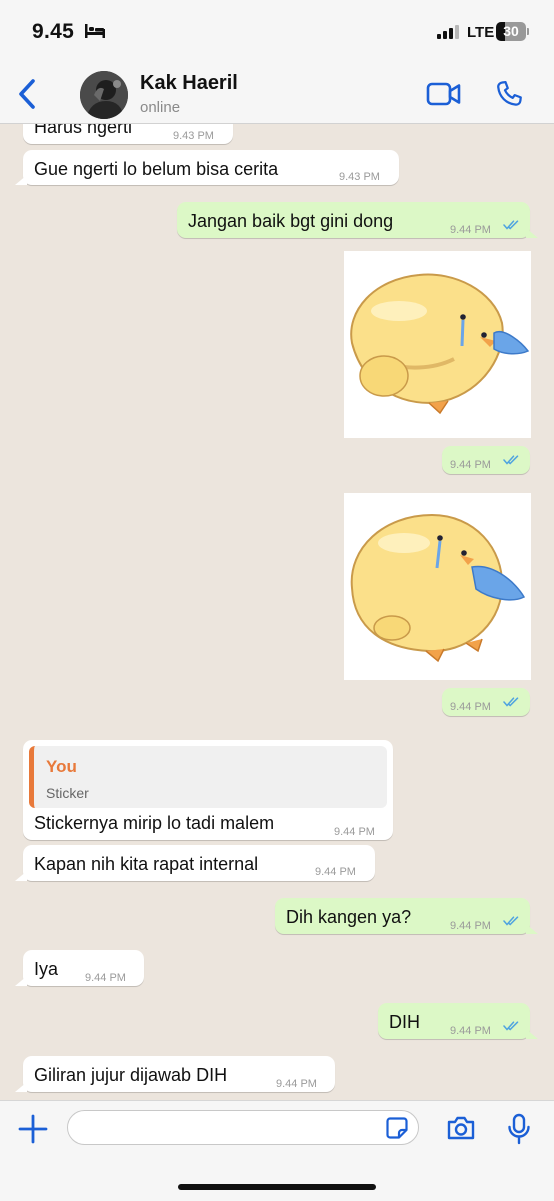  I want to click on status-time: 9.45, so click(53, 31).